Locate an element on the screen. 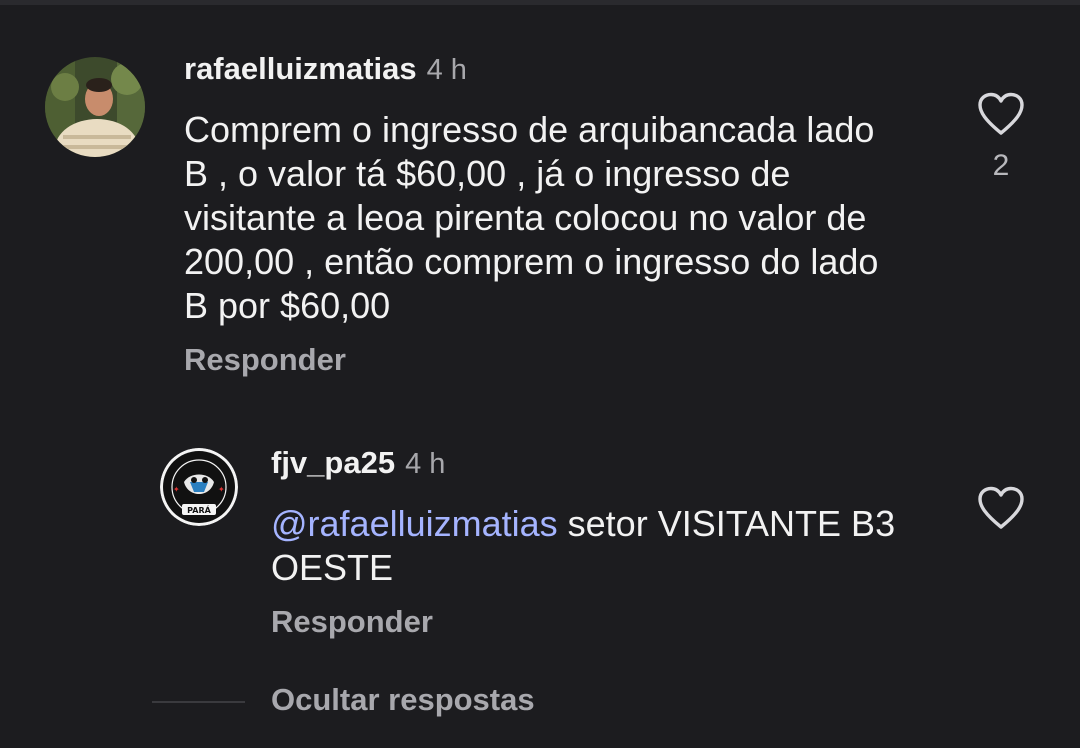 This screenshot has width=1080, height=748. replies-divider is located at coordinates (198, 702).